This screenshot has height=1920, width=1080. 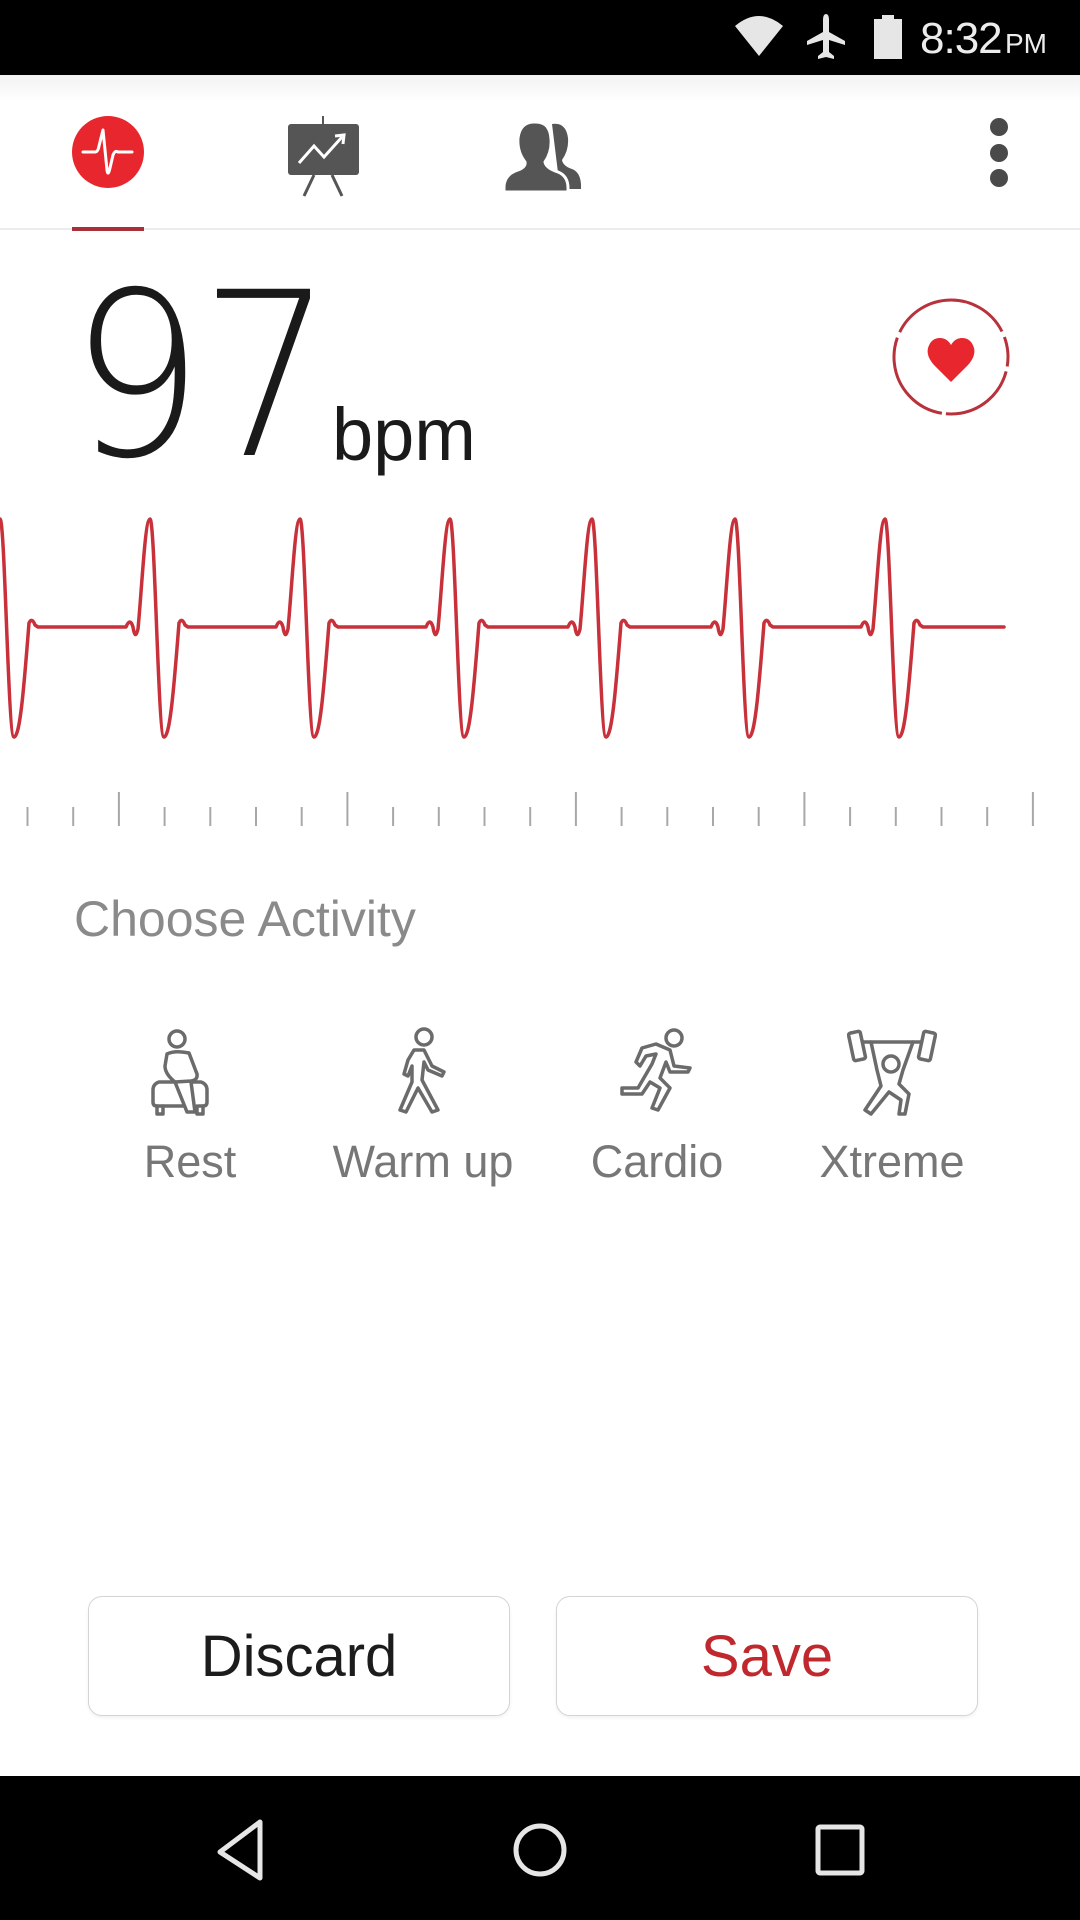 What do you see at coordinates (888, 37) in the screenshot?
I see `battery-icon` at bounding box center [888, 37].